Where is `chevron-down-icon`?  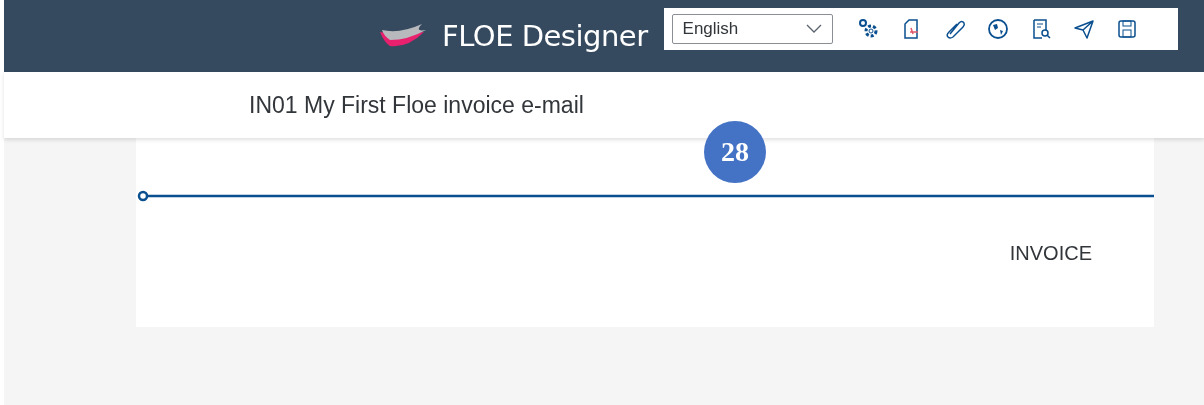 chevron-down-icon is located at coordinates (813, 29).